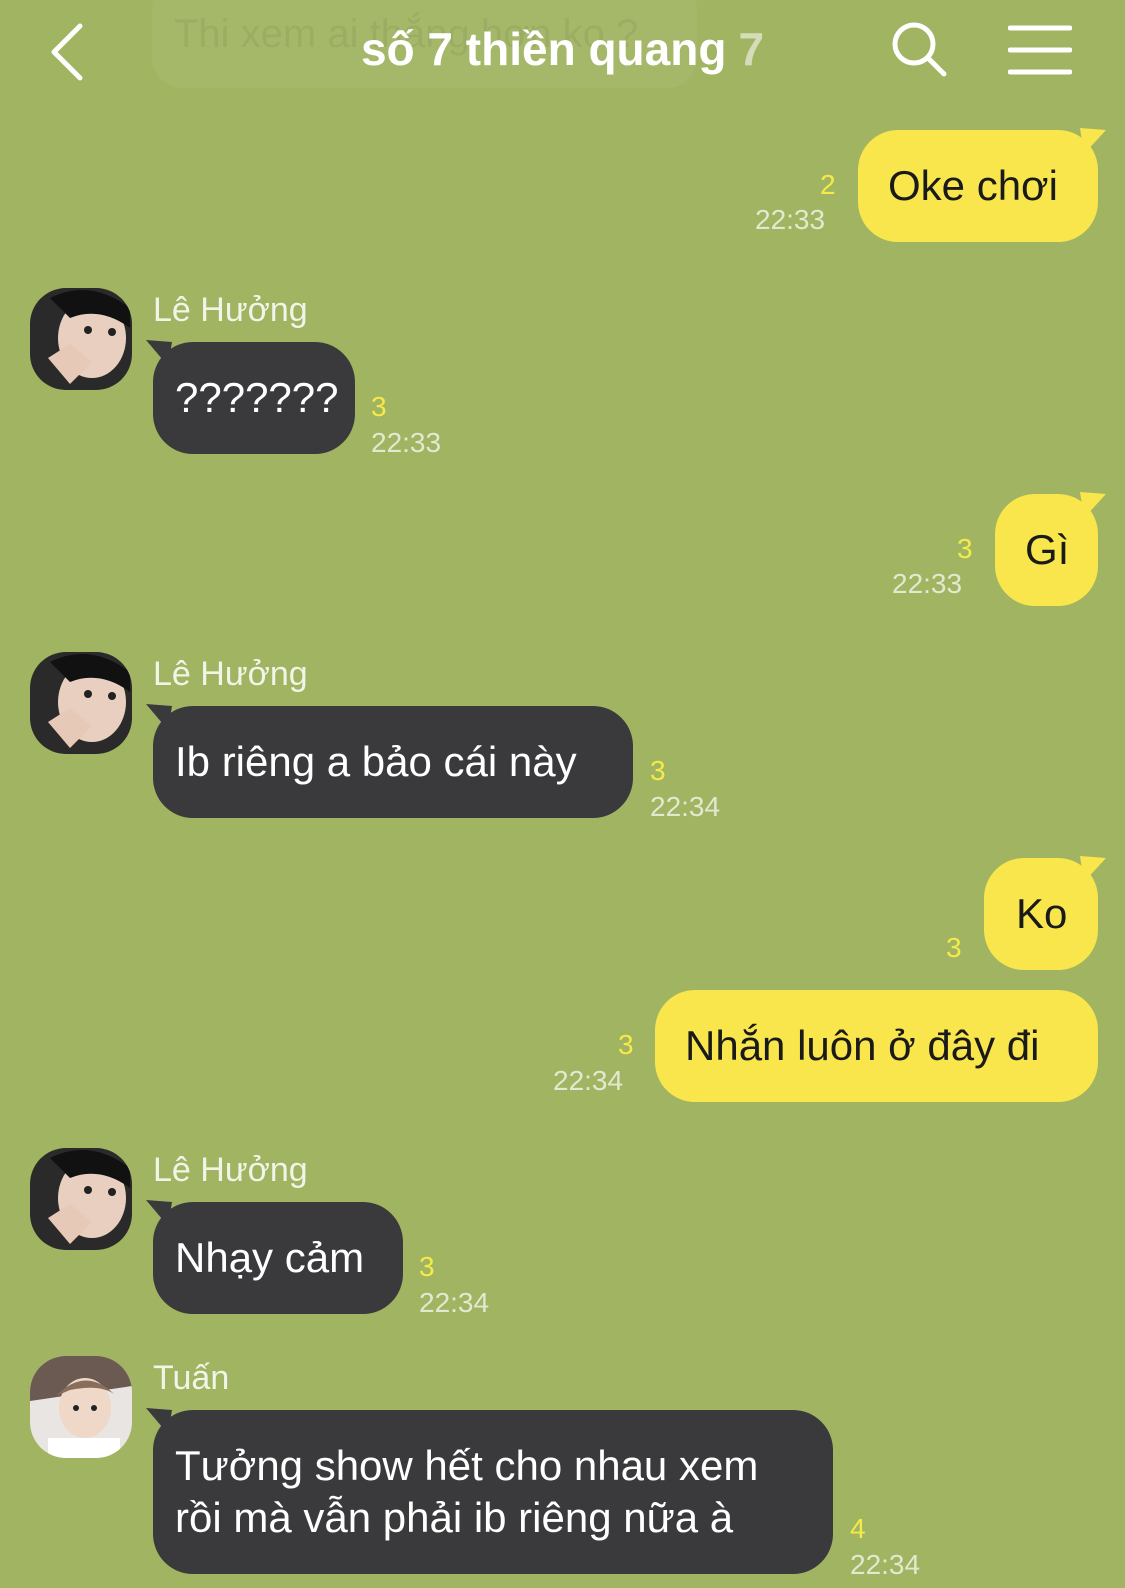 This screenshot has height=1588, width=1125. Describe the element at coordinates (751, 49) in the screenshot. I see `member-count: 7` at that location.